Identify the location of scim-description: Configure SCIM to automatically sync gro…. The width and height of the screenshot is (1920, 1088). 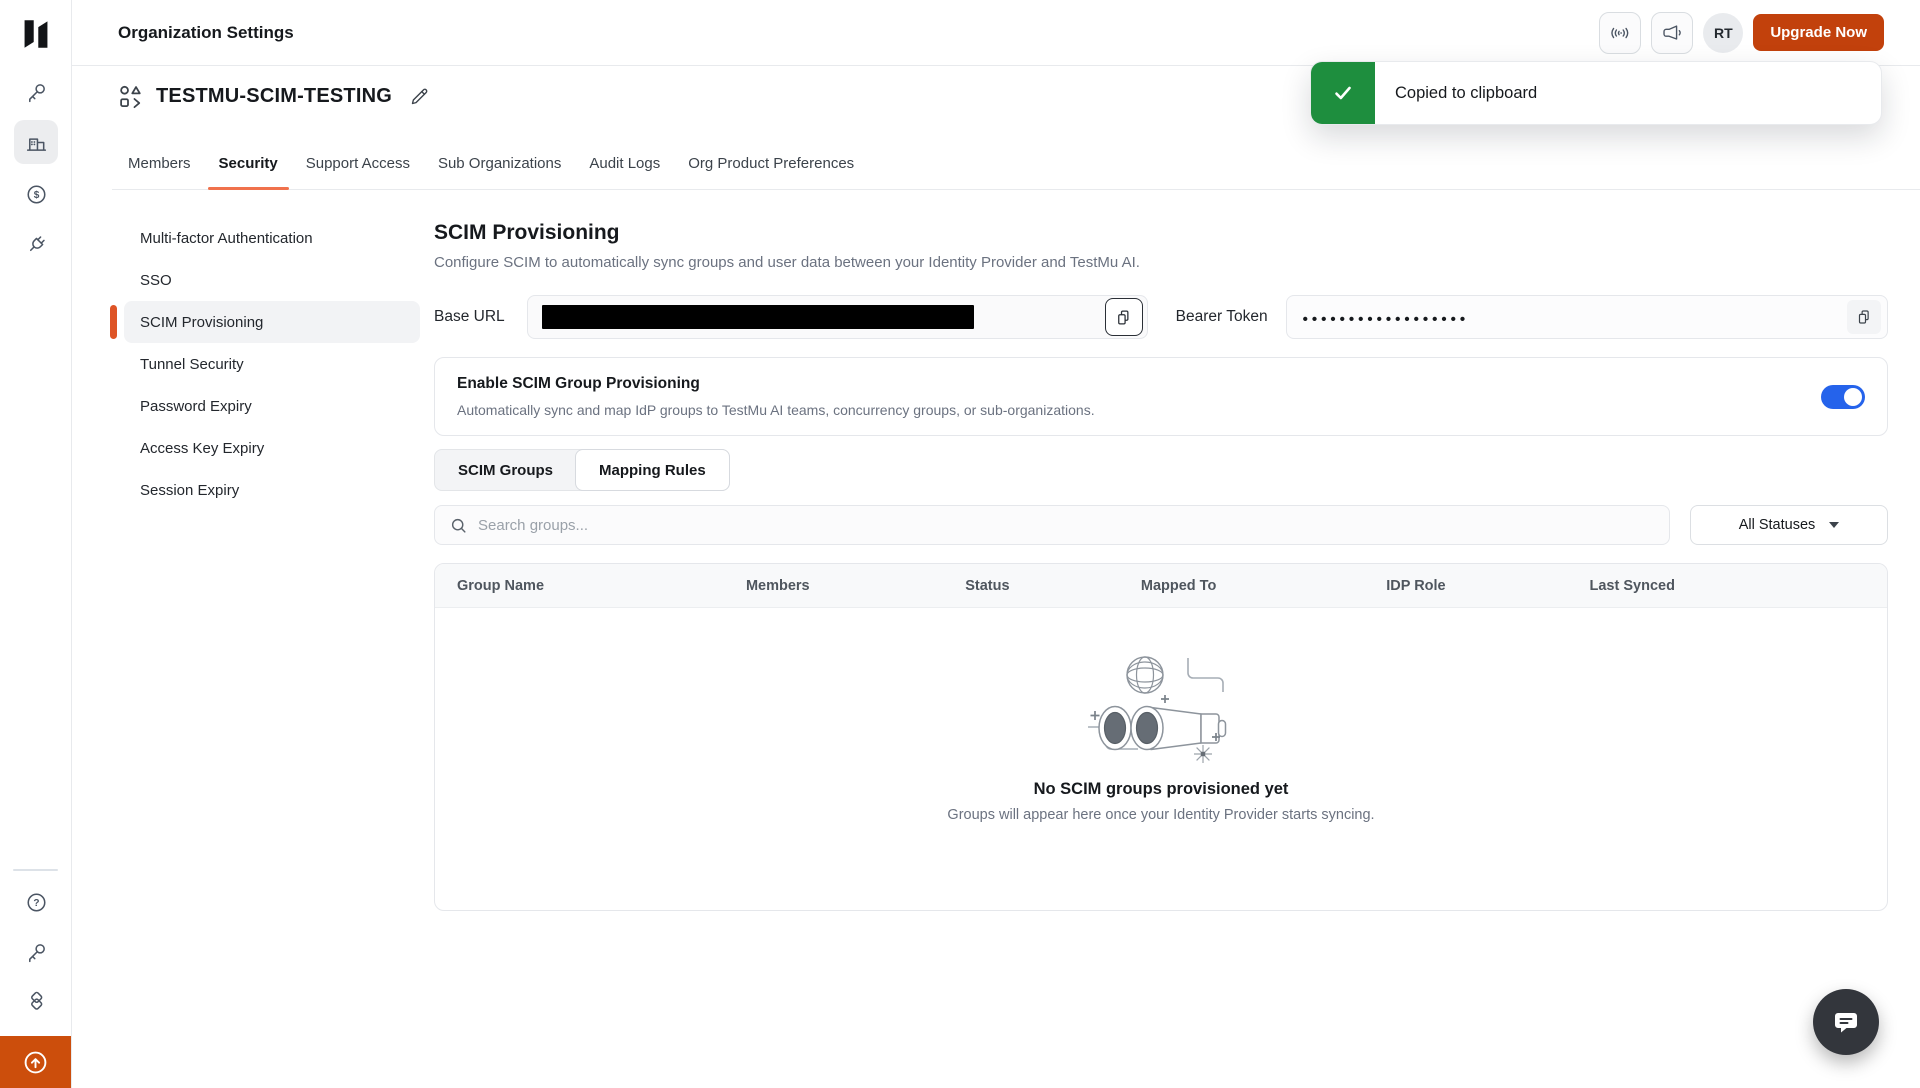
(787, 262).